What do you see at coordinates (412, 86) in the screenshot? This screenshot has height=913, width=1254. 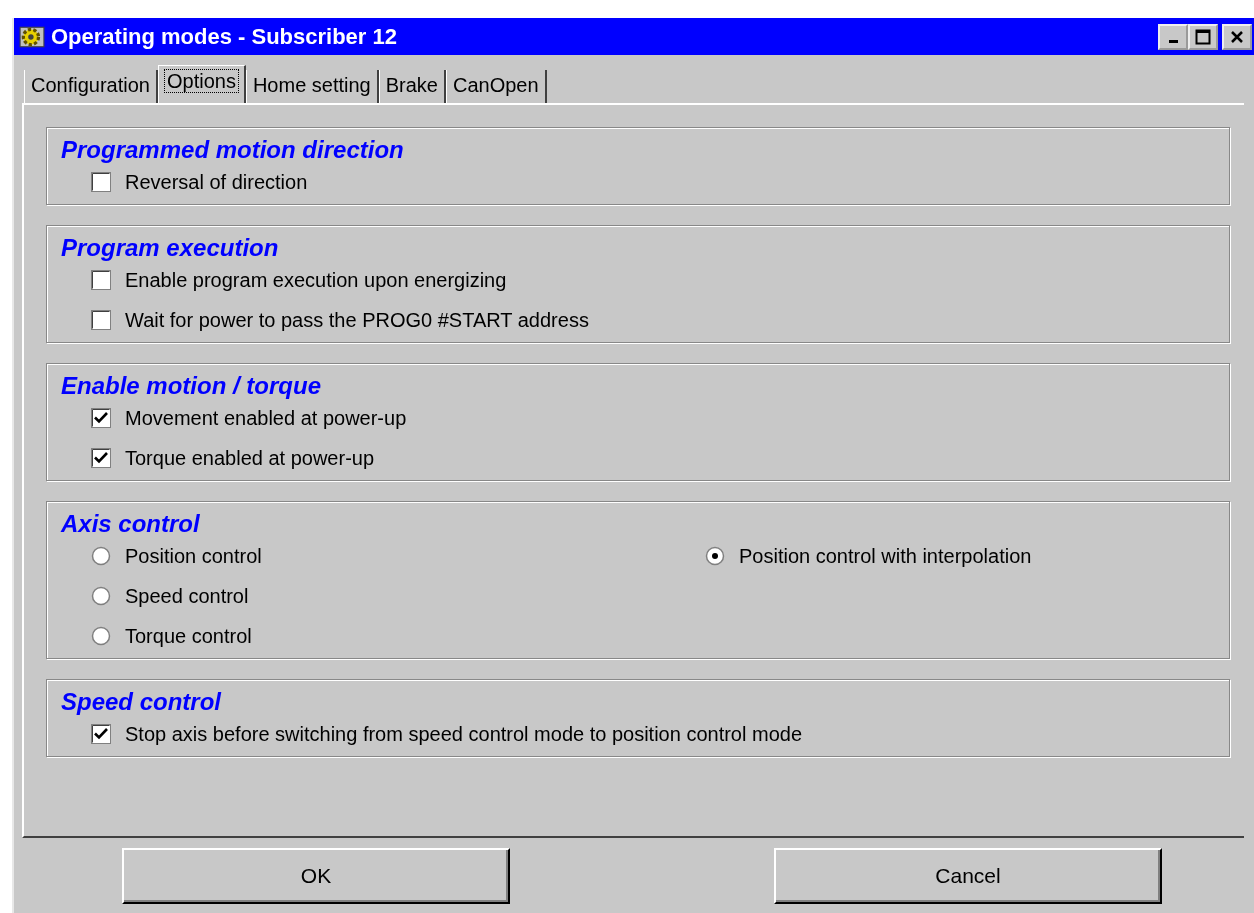 I see `tab: Brake` at bounding box center [412, 86].